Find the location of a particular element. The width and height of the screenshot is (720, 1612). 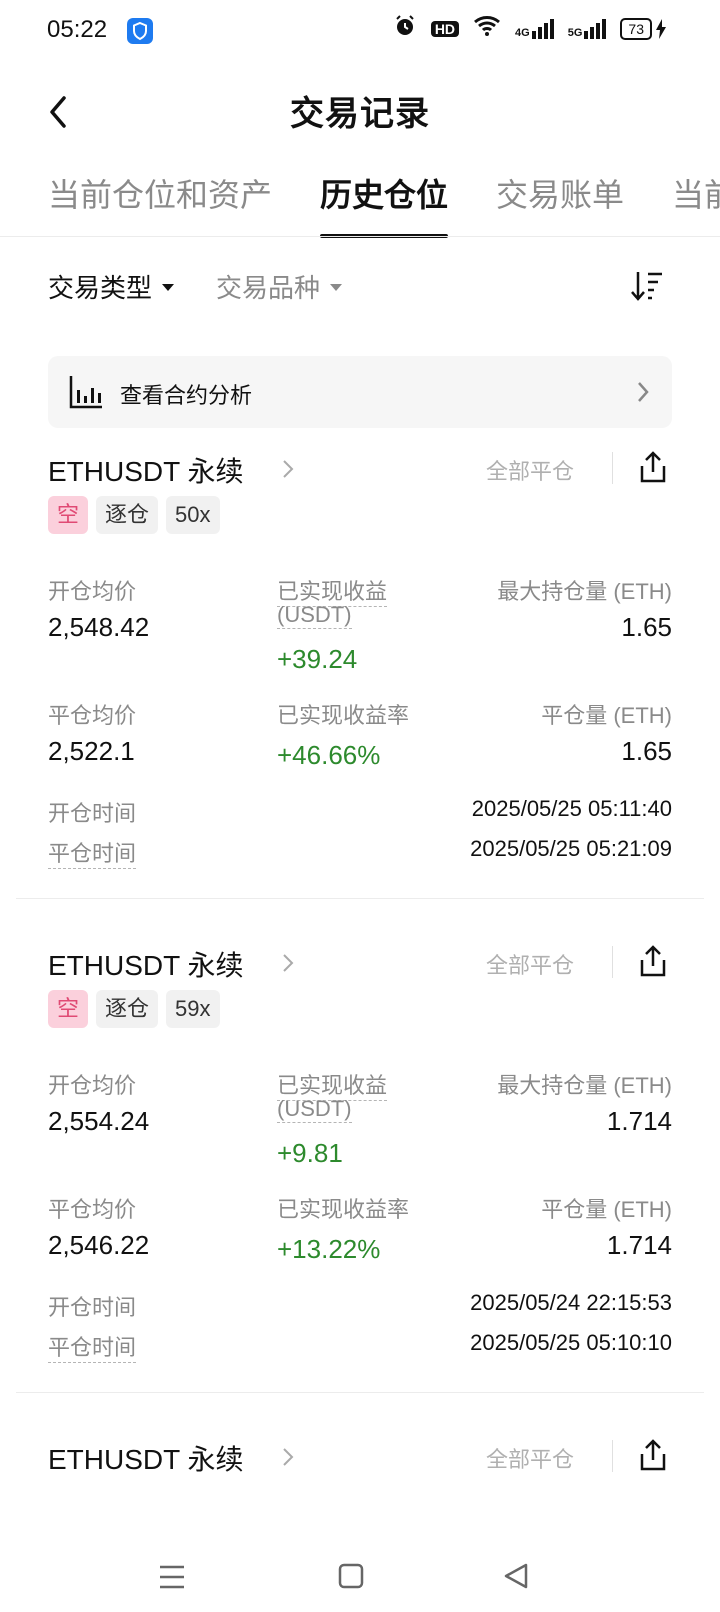

leverage-tag: 50x is located at coordinates (193, 515).